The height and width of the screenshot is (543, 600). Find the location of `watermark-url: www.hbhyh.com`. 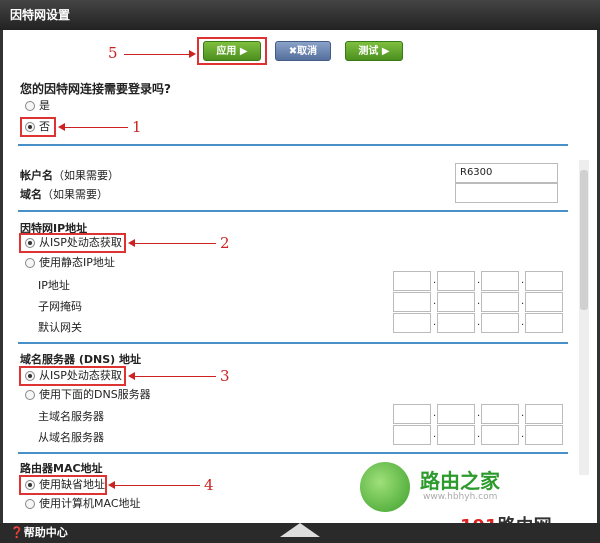

watermark-url: www.hbhyh.com is located at coordinates (460, 497).